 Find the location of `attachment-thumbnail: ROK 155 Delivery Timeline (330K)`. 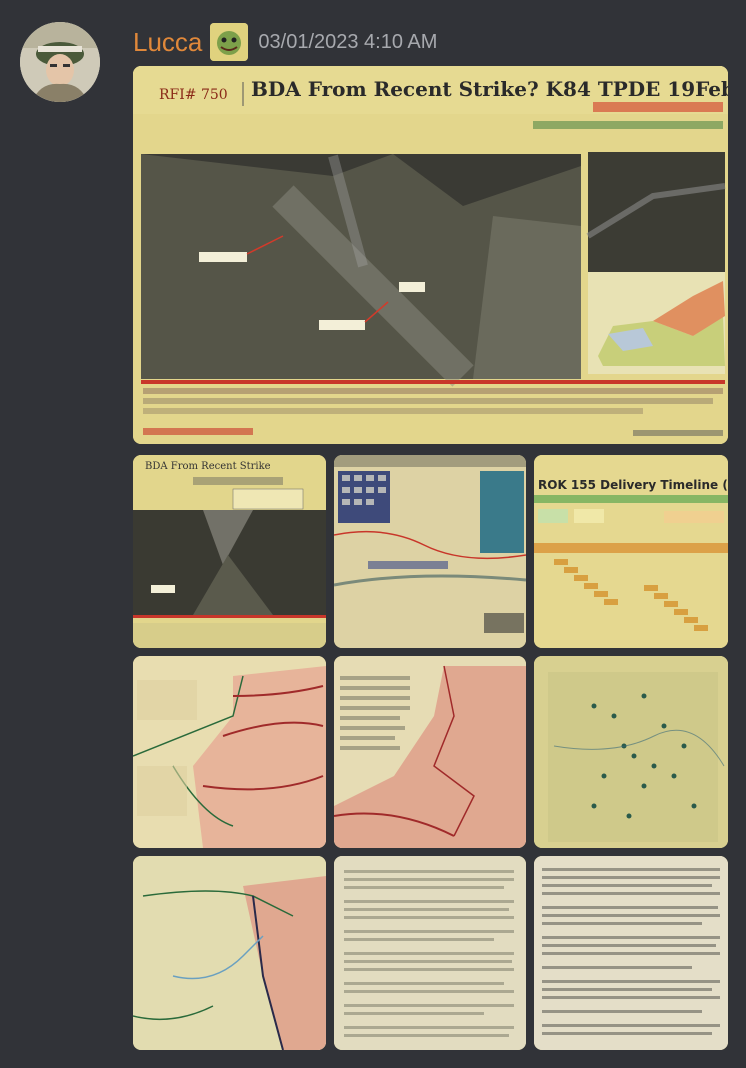

attachment-thumbnail: ROK 155 Delivery Timeline (330K) is located at coordinates (631, 551).